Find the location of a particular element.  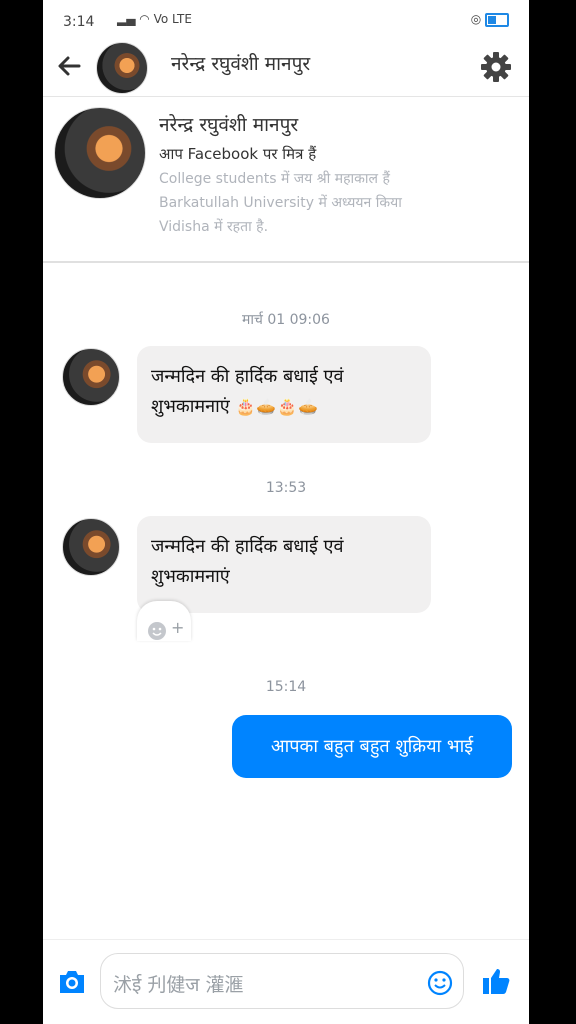

message-timestamp: मार्च 01 09:06 is located at coordinates (286, 320).